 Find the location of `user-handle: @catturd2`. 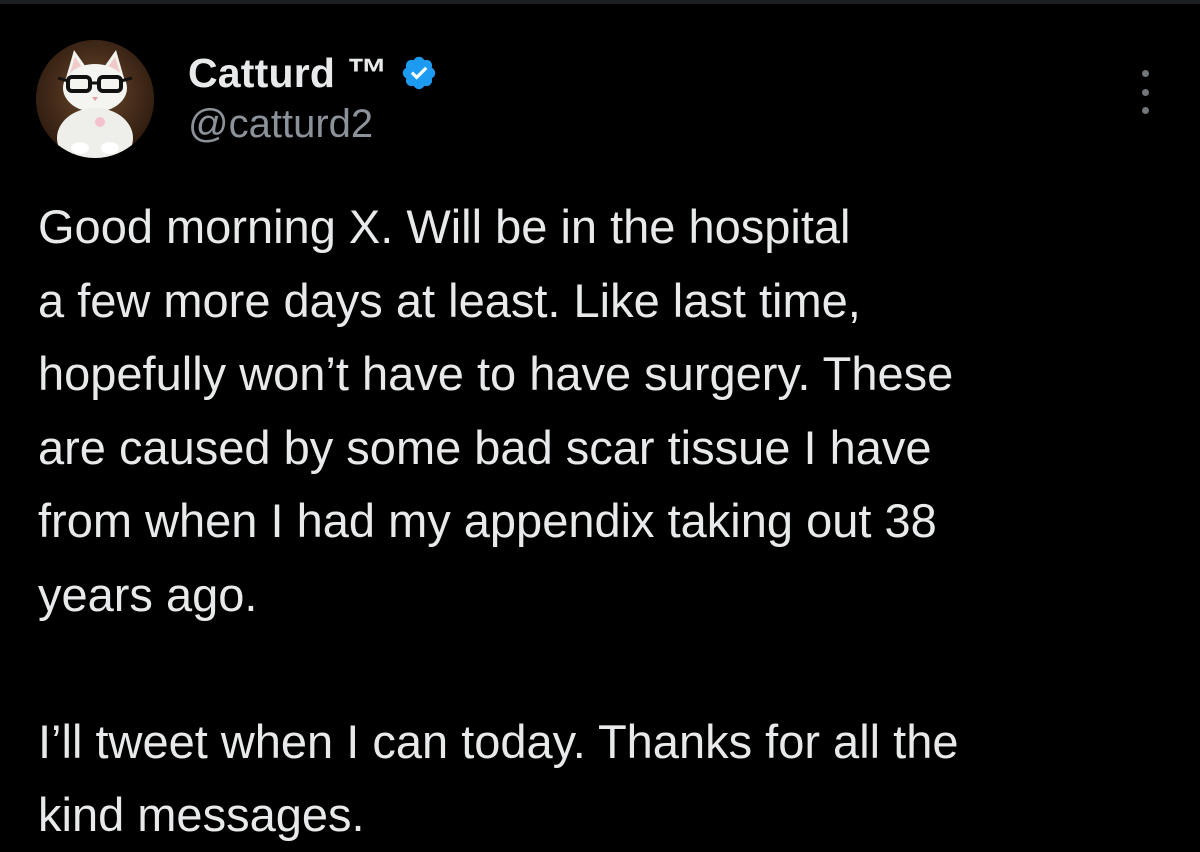

user-handle: @catturd2 is located at coordinates (280, 124).